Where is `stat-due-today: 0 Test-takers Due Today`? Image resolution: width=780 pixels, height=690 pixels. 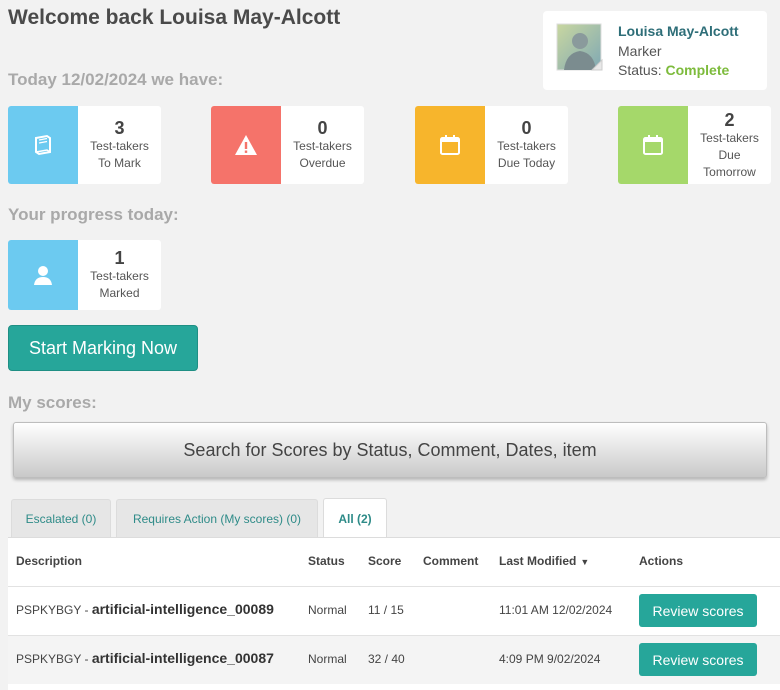
stat-due-today: 0 Test-takers Due Today is located at coordinates (491, 145).